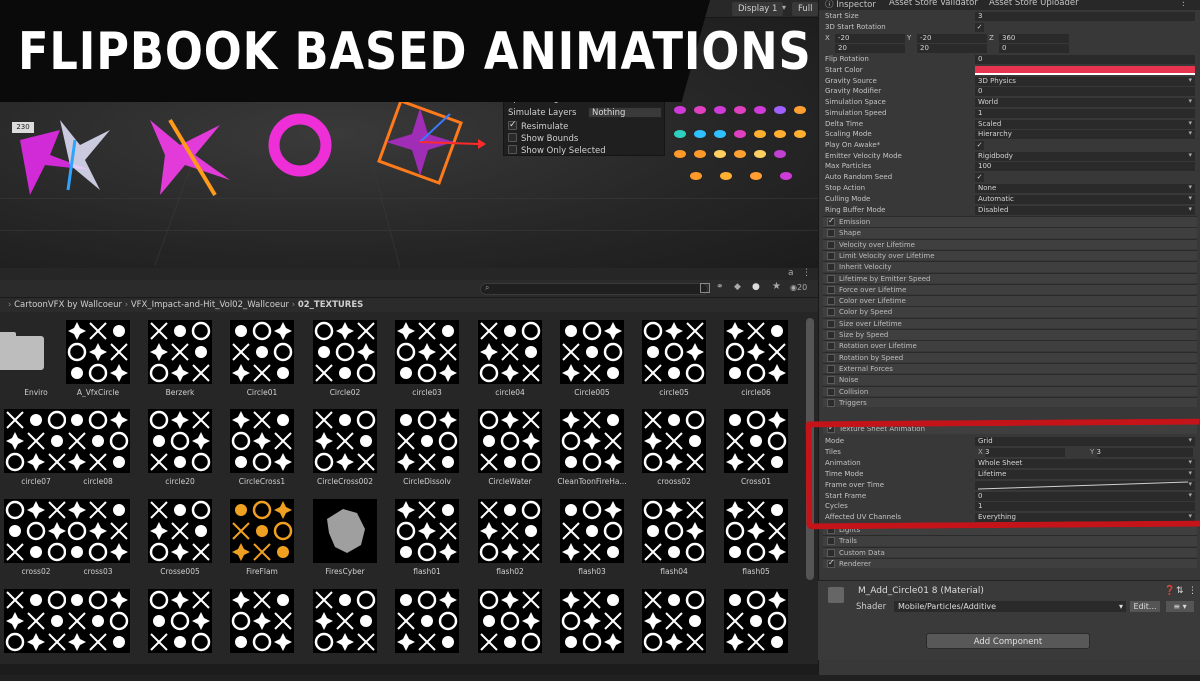  I want to click on module-header: Limit Velocity over Lifetime, so click(1010, 255).